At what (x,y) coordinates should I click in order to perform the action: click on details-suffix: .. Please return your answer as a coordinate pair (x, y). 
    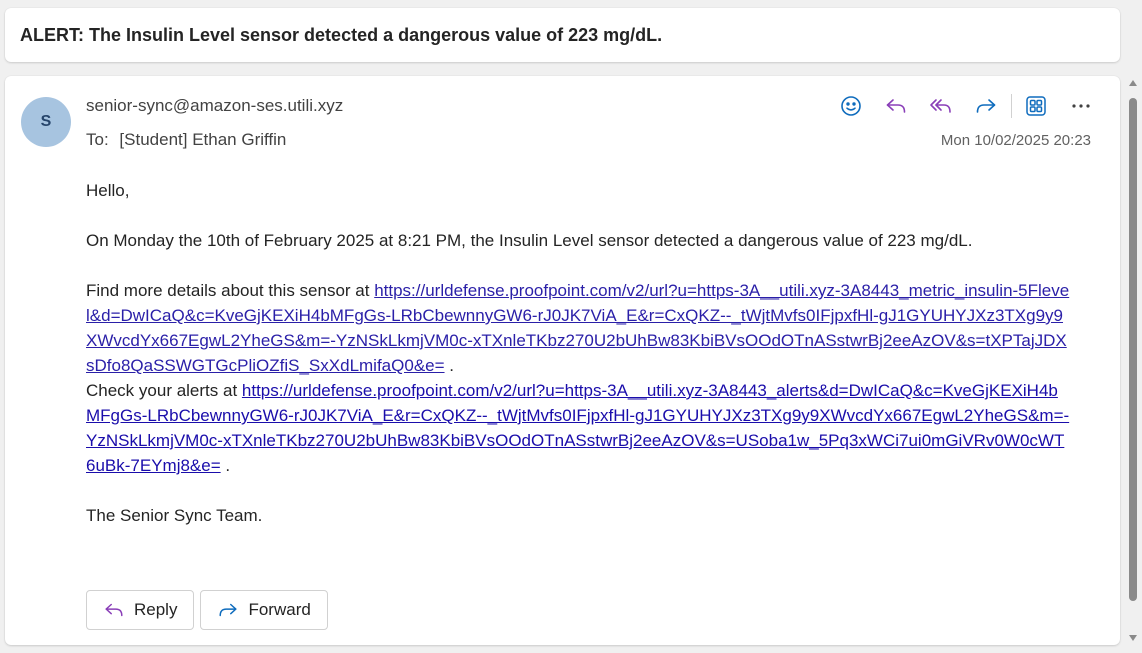
    Looking at the image, I should click on (449, 365).